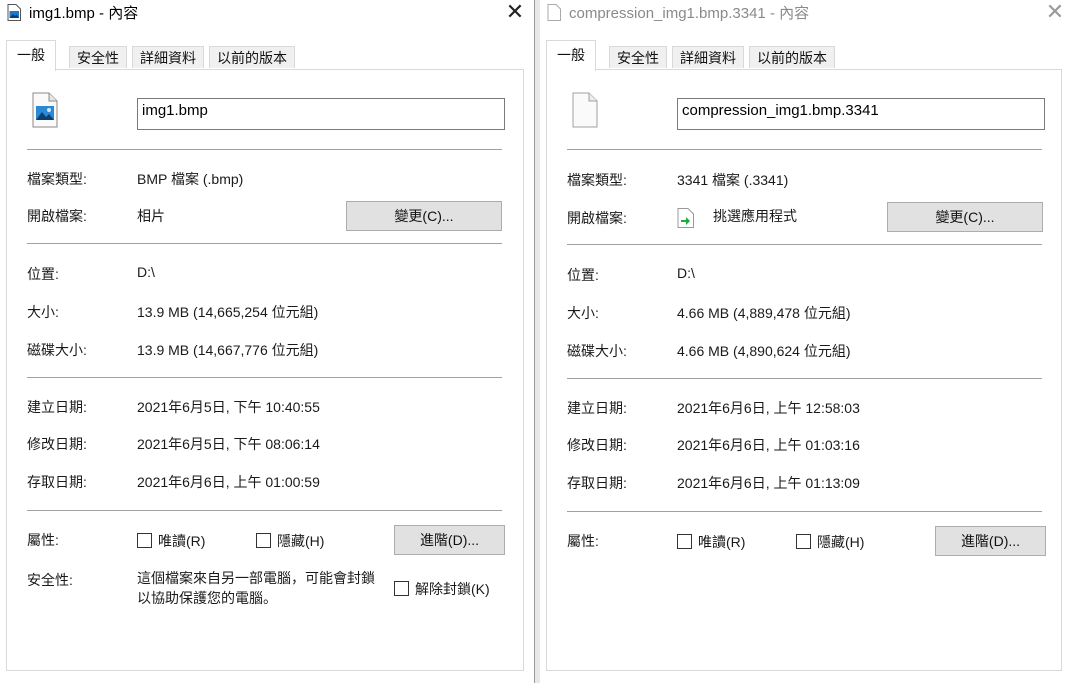 The height and width of the screenshot is (683, 1068). I want to click on unblock-label: 解除封鎖(K), so click(452, 589).